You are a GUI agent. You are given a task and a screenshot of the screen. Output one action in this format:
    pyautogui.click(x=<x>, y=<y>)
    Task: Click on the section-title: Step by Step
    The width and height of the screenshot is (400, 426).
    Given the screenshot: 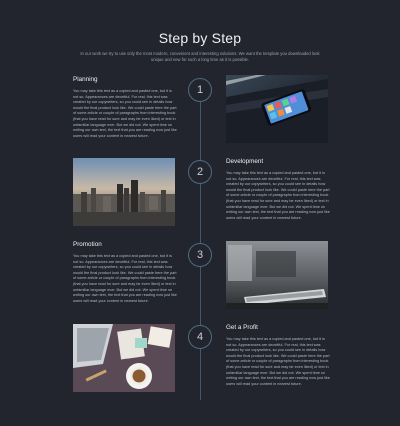 What is the action you would take?
    pyautogui.click(x=200, y=38)
    